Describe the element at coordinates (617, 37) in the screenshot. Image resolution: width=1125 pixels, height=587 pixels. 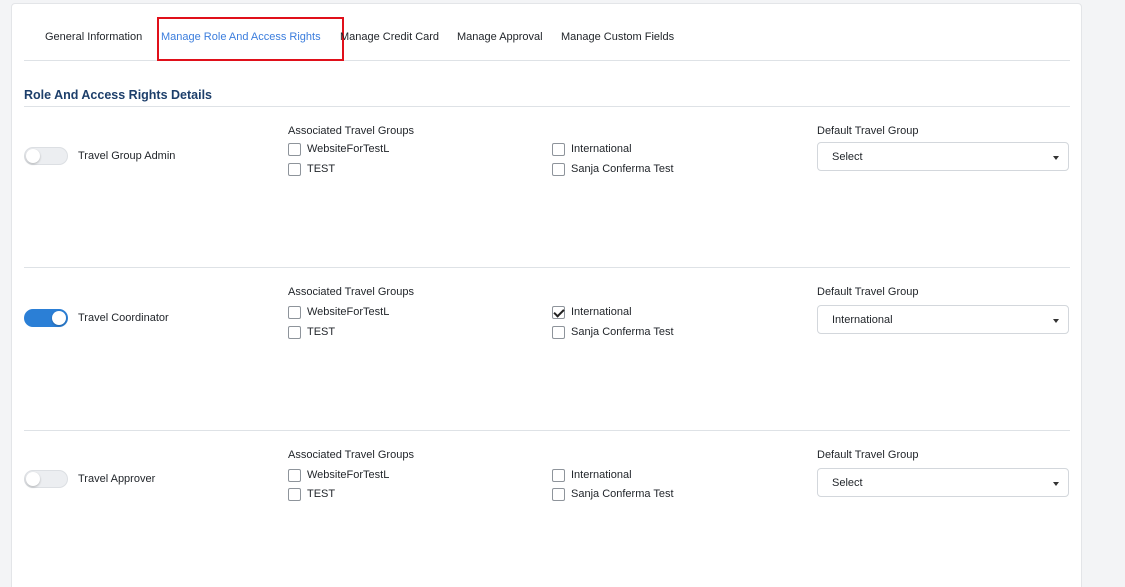
I see `tab-manage-custom-fields: Manage Custom Fields` at that location.